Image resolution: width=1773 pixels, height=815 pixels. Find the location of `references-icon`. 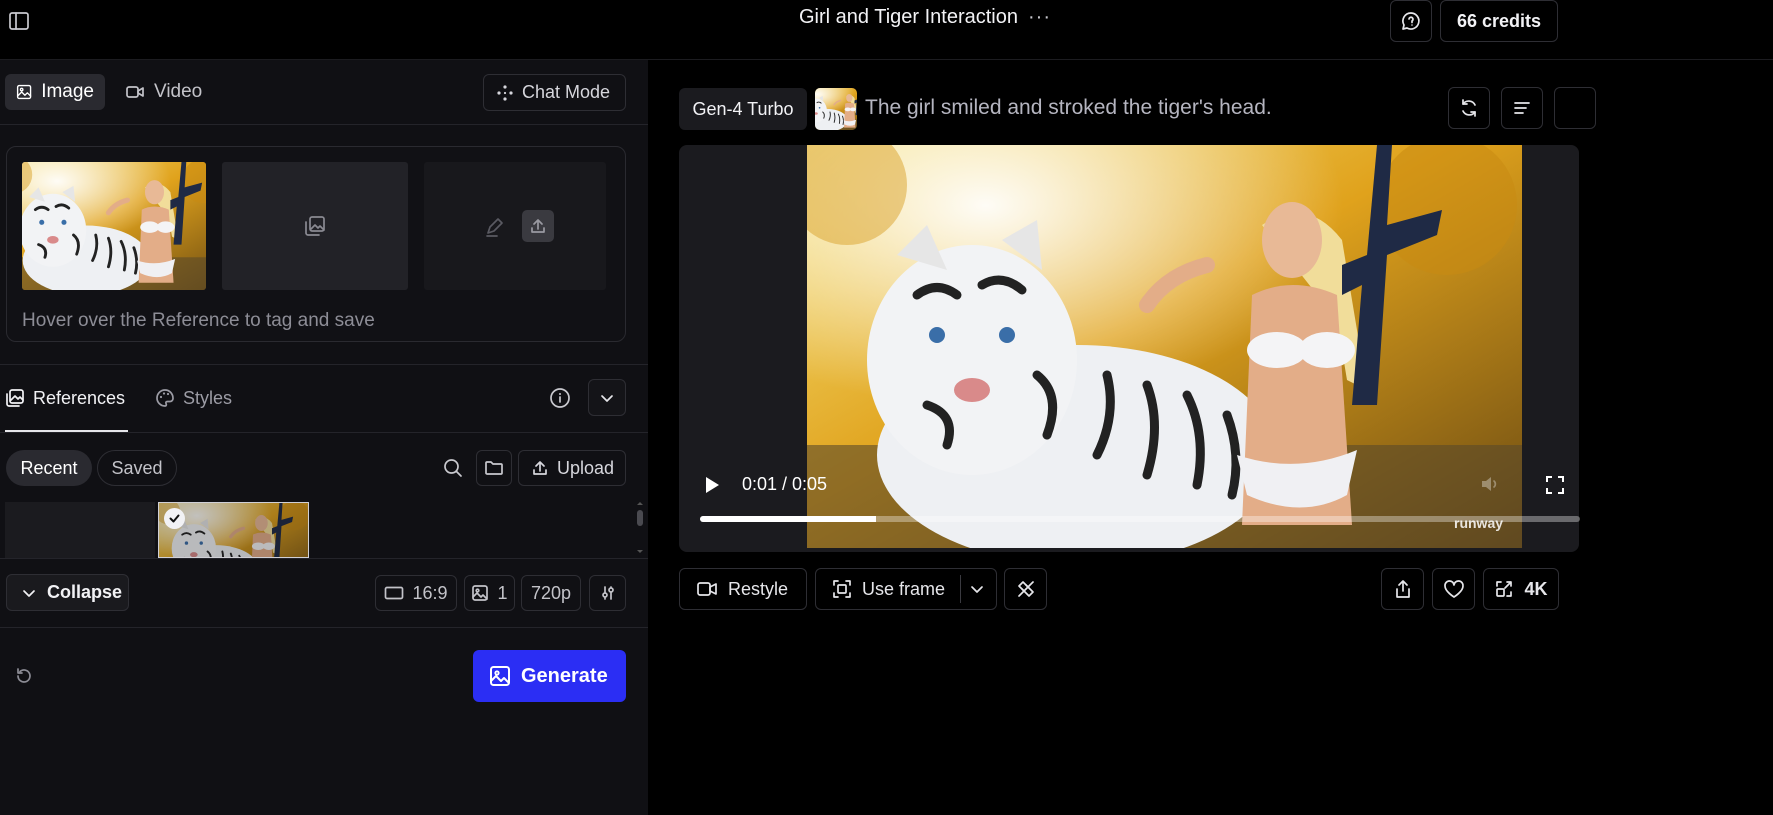

references-icon is located at coordinates (15, 398).